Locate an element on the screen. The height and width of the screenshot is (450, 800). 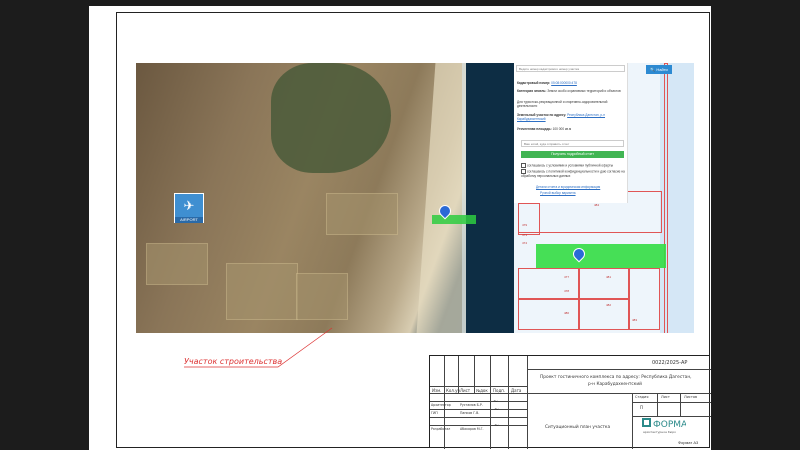
person-role: ГИП is located at coordinates (434, 413).